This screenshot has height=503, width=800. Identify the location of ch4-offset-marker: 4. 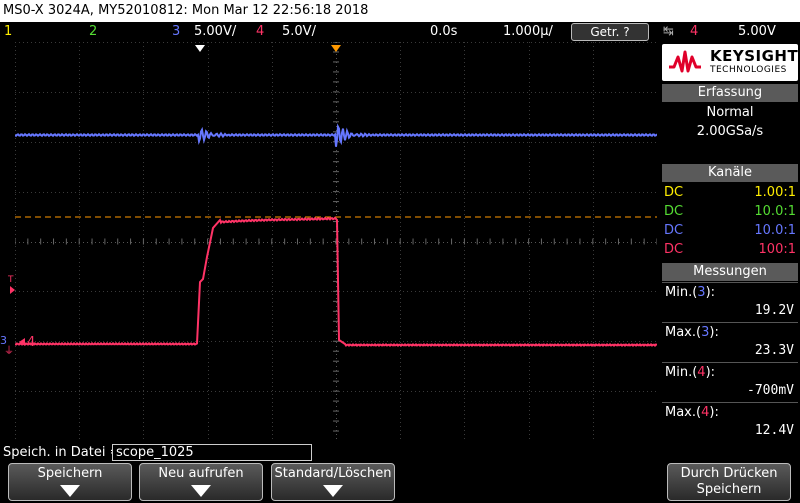
(27, 342).